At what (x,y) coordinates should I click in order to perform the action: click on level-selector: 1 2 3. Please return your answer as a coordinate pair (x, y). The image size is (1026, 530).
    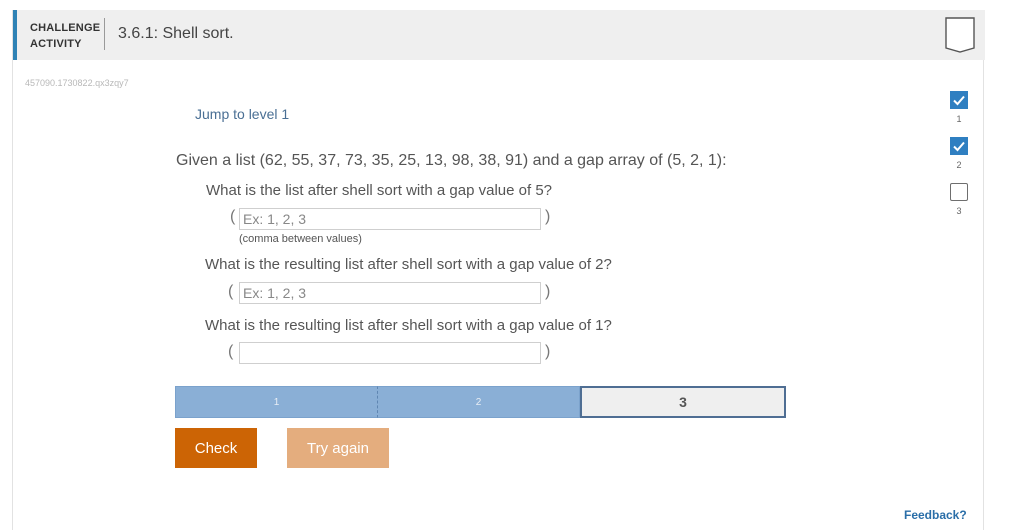
    Looking at the image, I should click on (480, 402).